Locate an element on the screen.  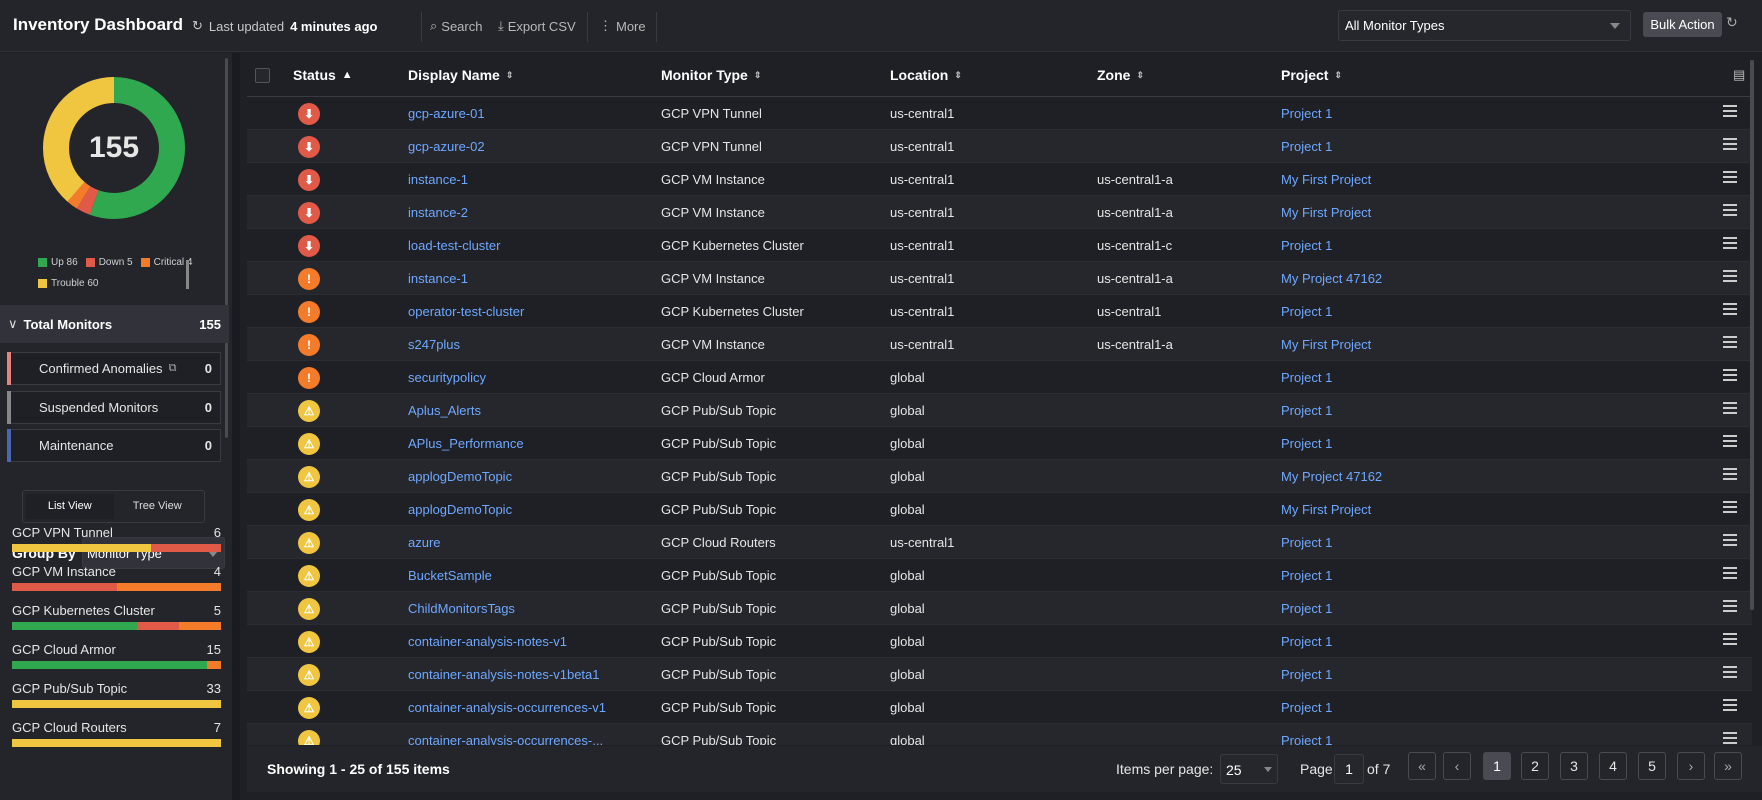
display-name-link: BucketSample is located at coordinates (450, 575).